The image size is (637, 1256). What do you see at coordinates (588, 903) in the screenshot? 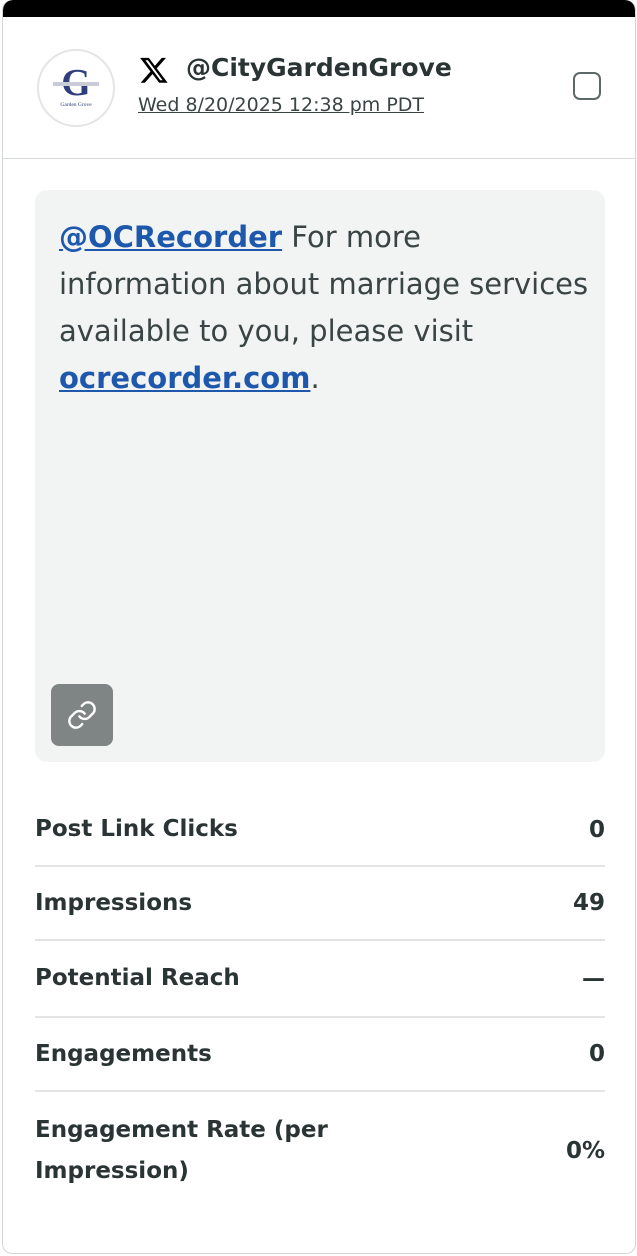
I see `metric-value: 49` at bounding box center [588, 903].